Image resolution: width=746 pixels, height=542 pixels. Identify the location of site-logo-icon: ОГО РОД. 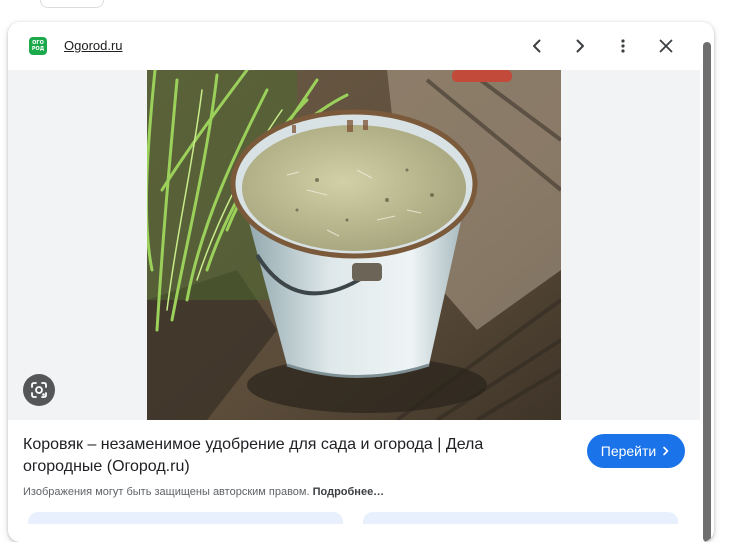
(38, 46).